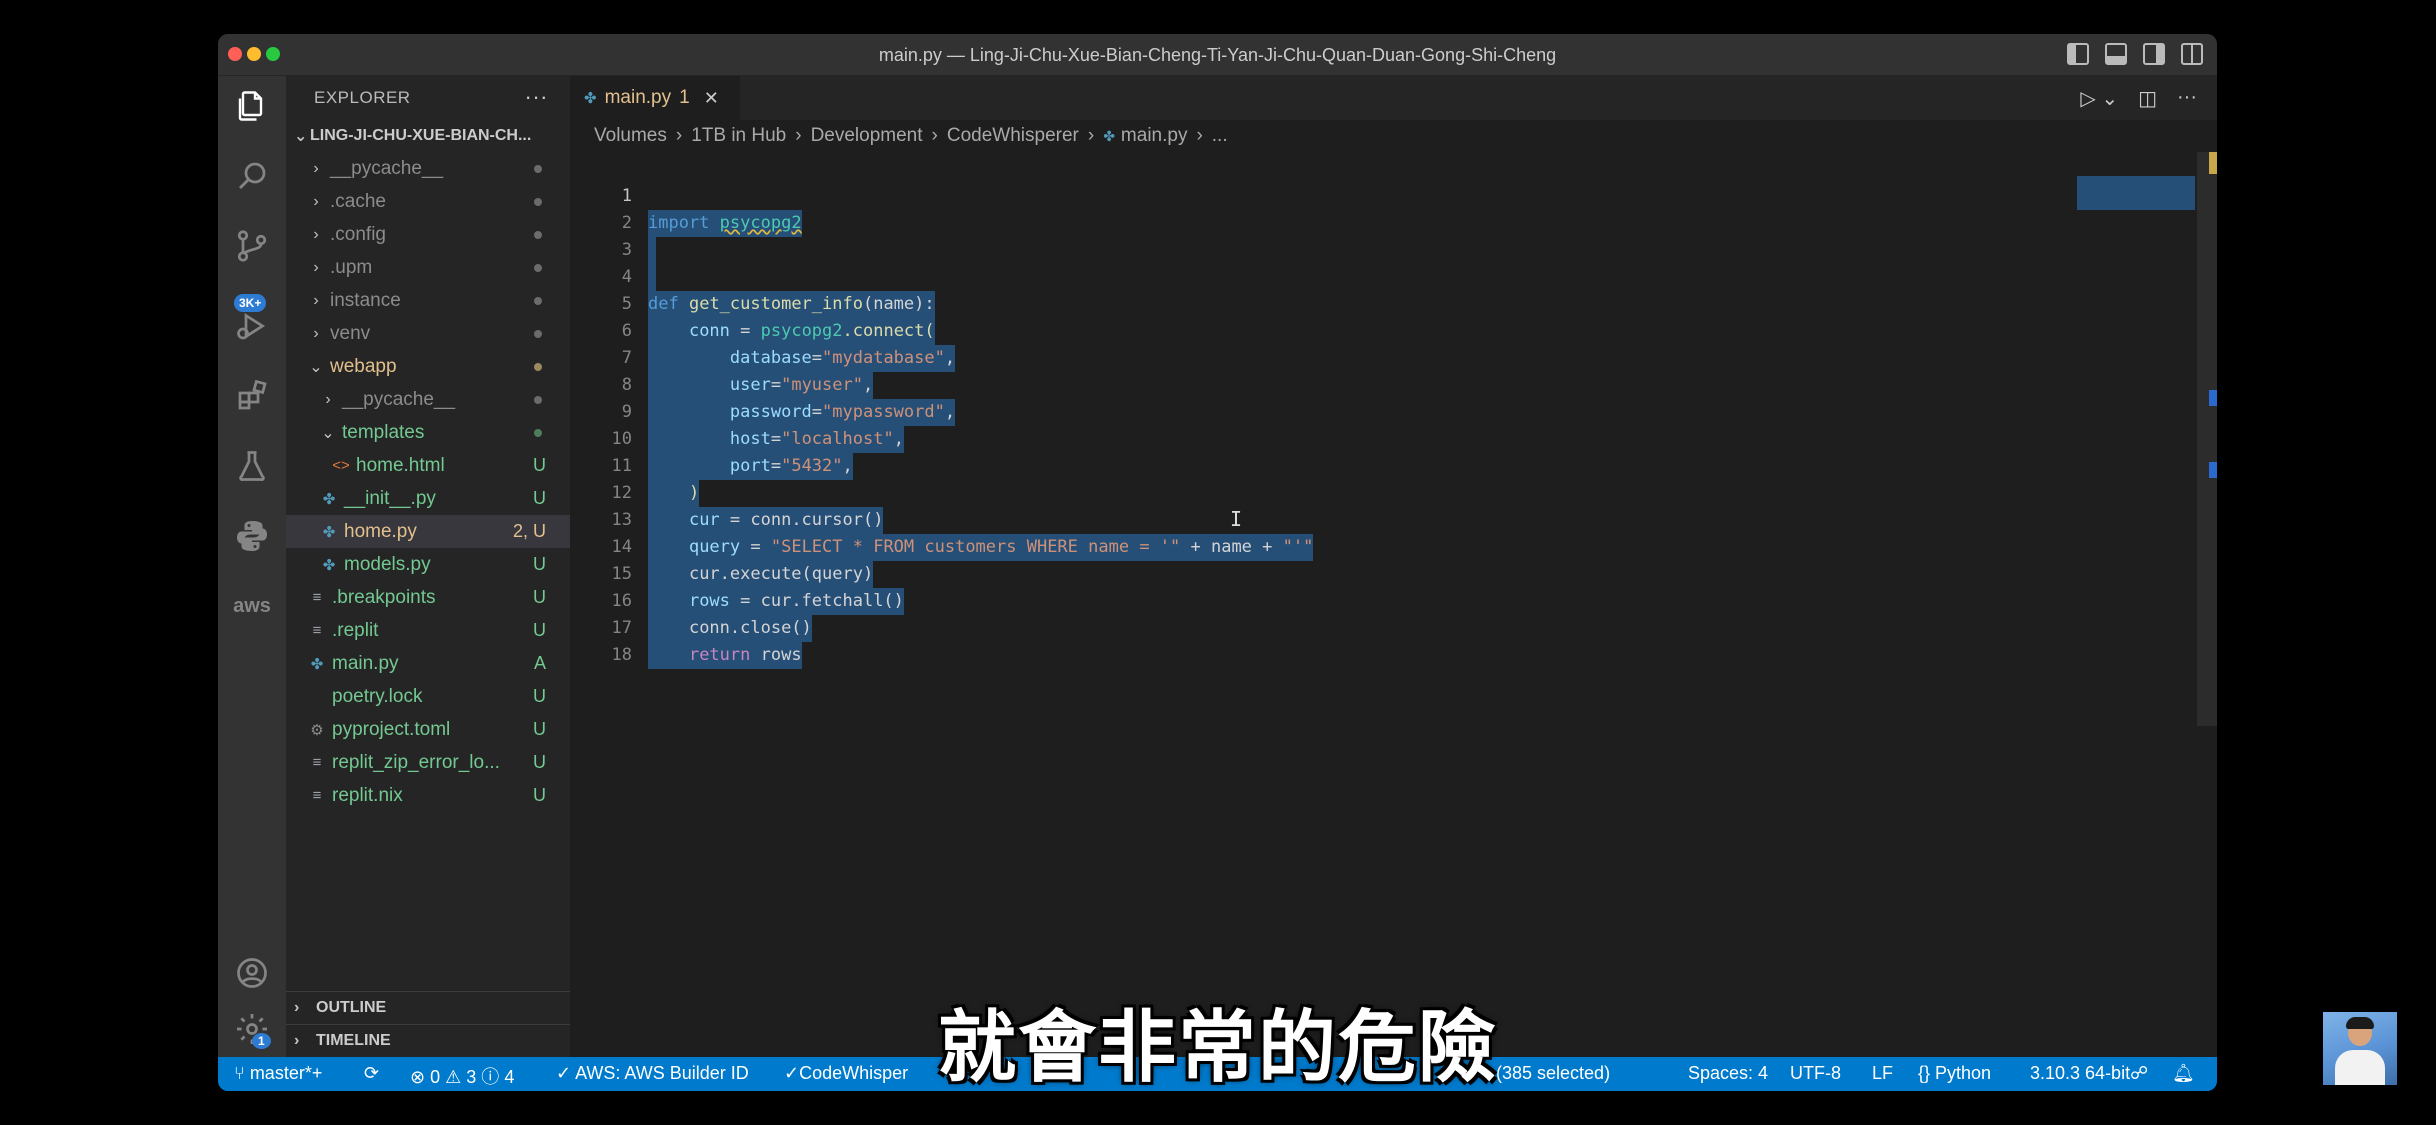 This screenshot has height=1125, width=2436. I want to click on tree-item-pyproject: ⚙ pyproject.toml U, so click(428, 729).